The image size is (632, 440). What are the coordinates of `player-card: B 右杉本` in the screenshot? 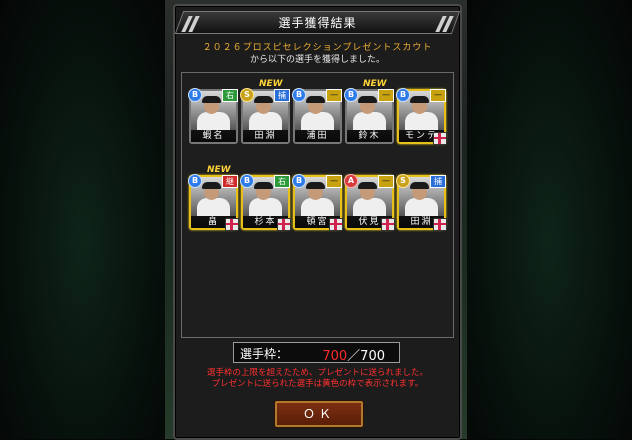 It's located at (265, 202).